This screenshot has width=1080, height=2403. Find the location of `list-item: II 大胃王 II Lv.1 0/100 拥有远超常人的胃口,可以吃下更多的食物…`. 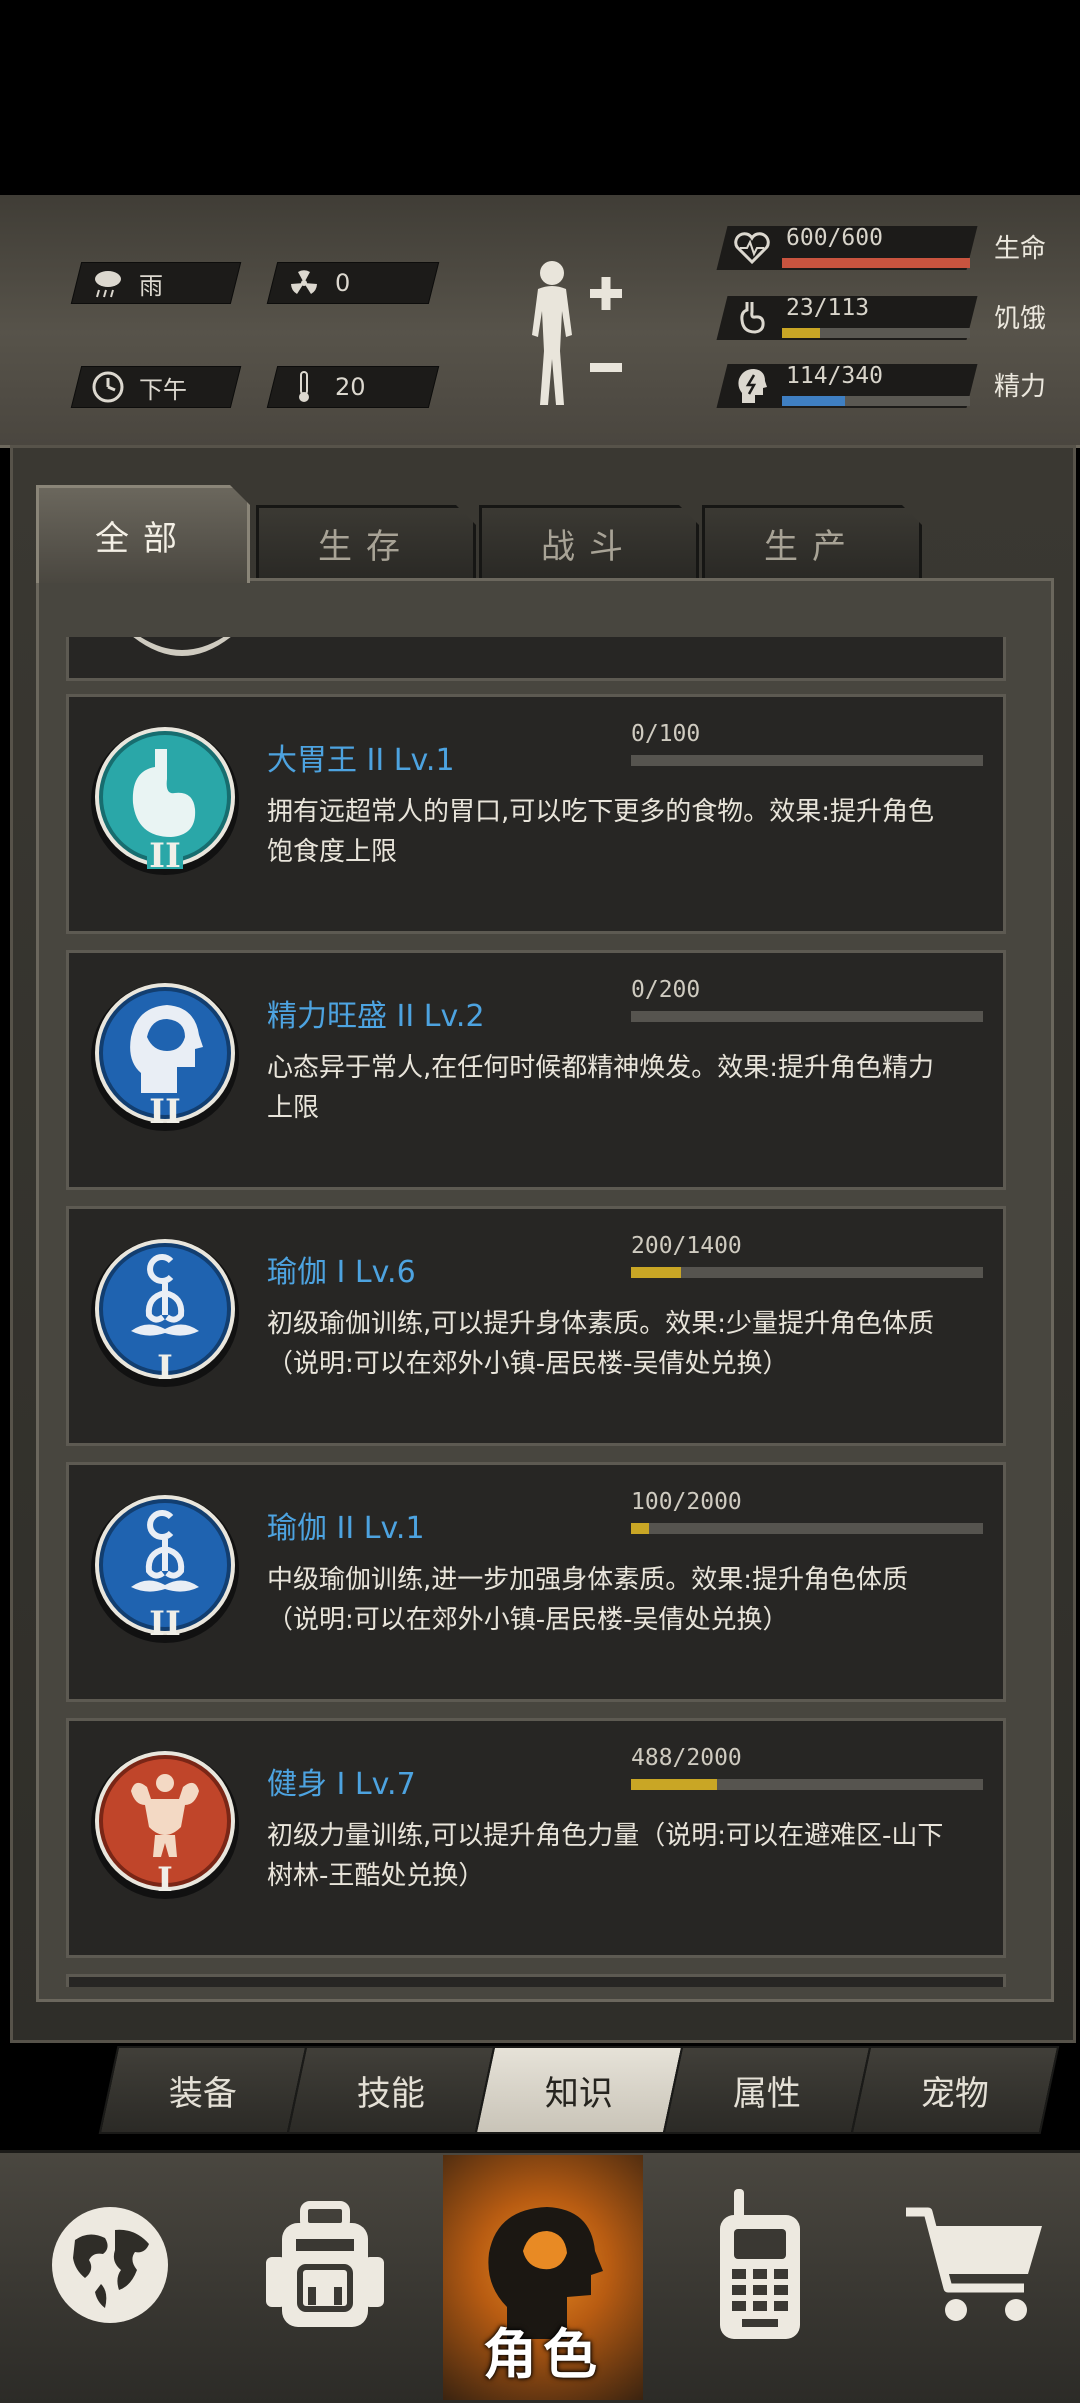

list-item: II 大胃王 II Lv.1 0/100 拥有远超常人的胃口,可以吃下更多的食物… is located at coordinates (536, 814).